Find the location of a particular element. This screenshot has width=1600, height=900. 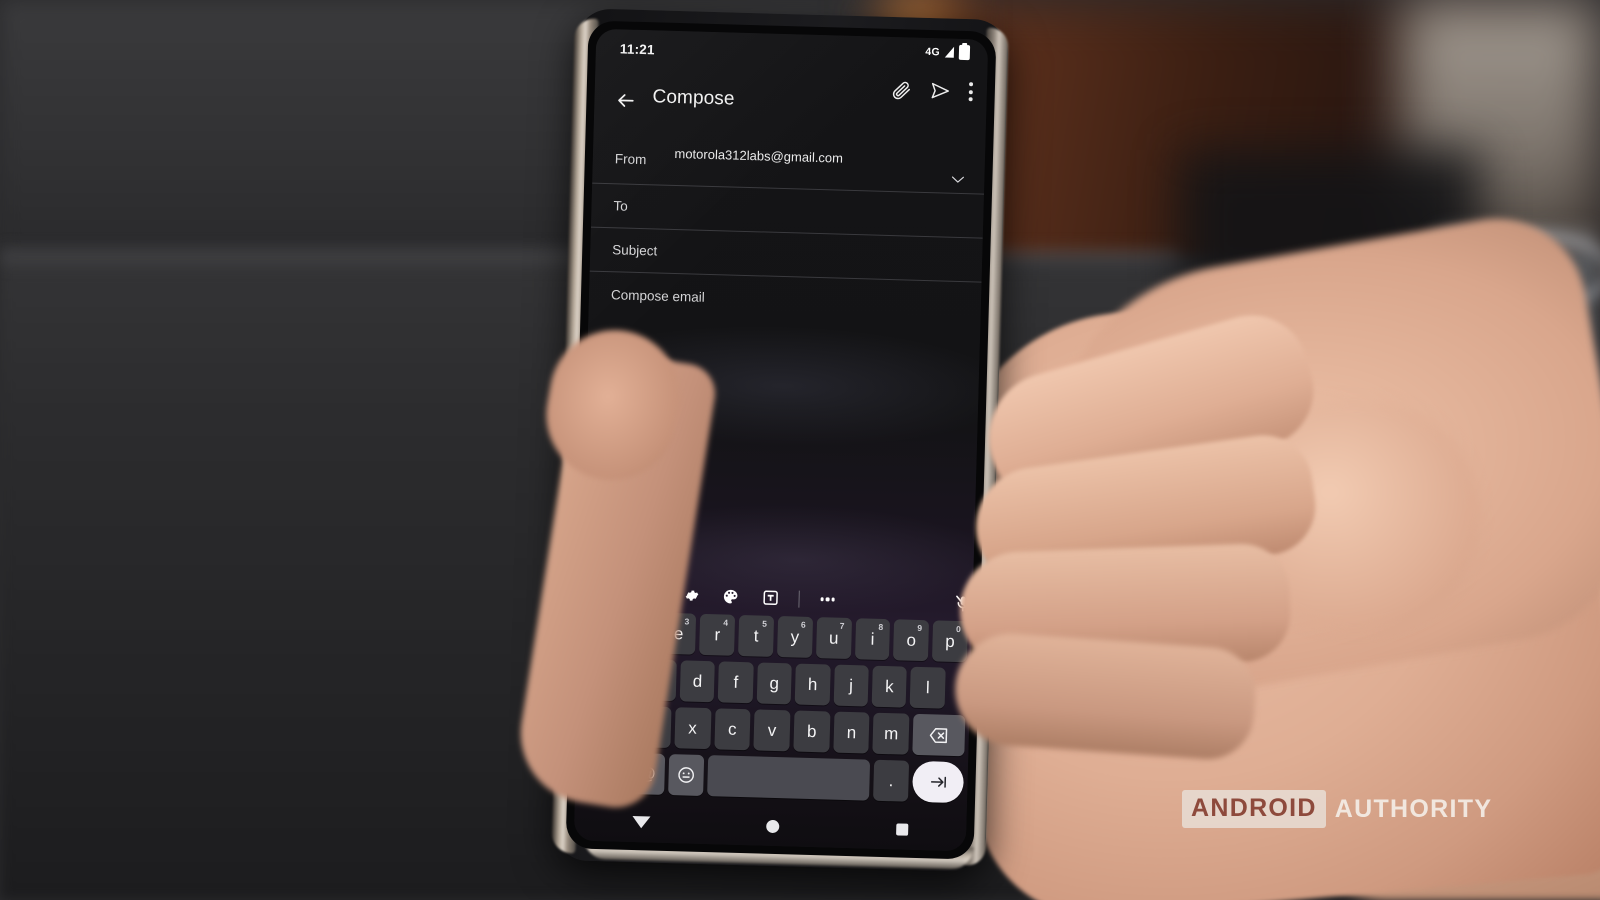

app-bar-actions is located at coordinates (932, 90).